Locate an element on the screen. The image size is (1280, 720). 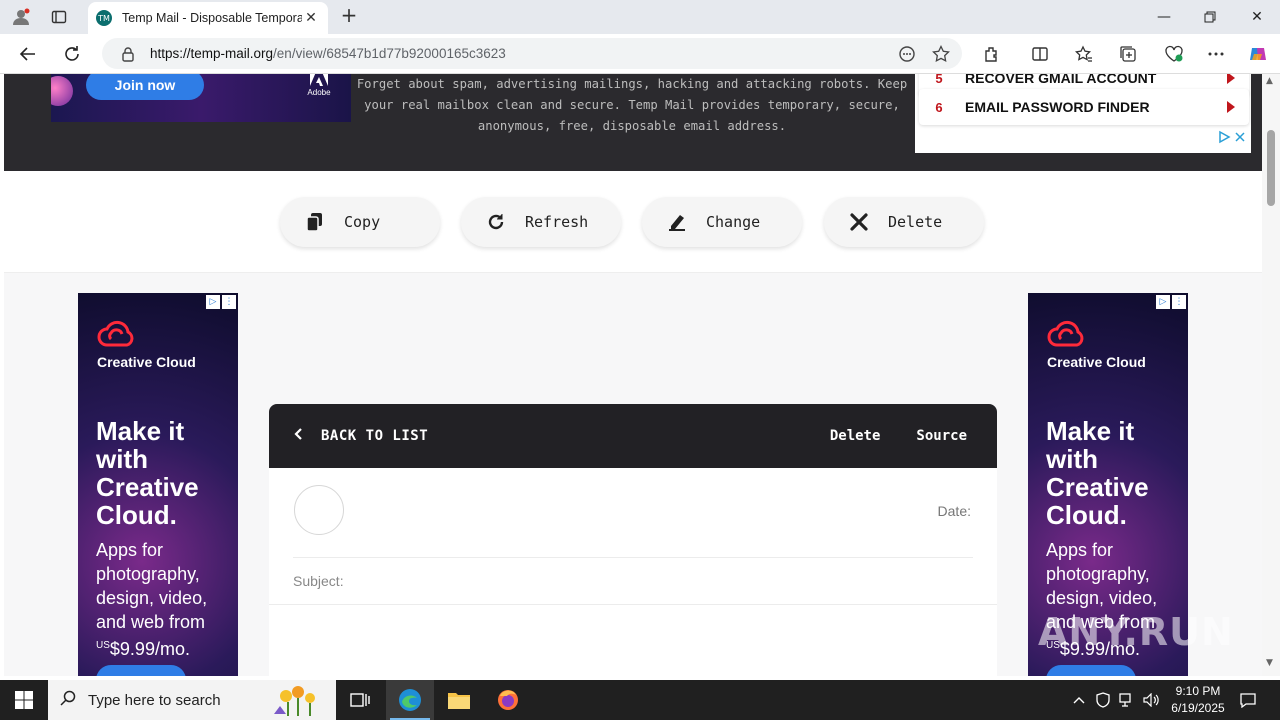
copy-label: Copy is located at coordinates (362, 222).